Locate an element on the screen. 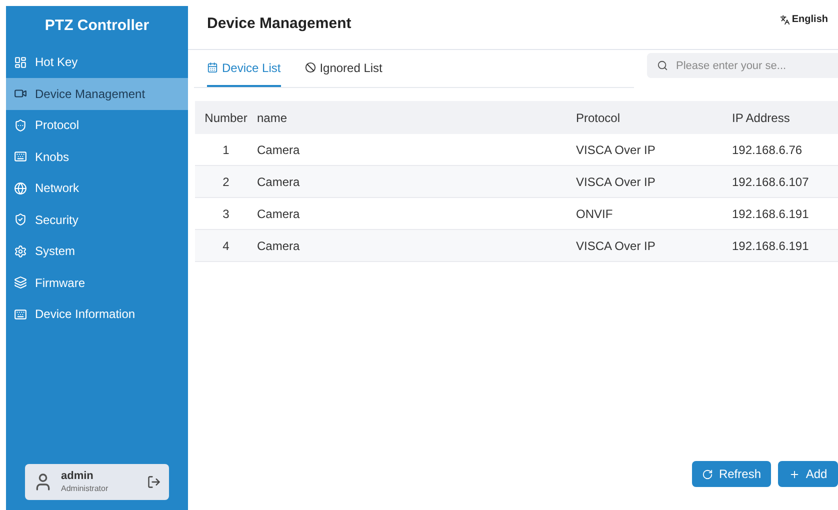  table-cell-text: 2 is located at coordinates (226, 182).